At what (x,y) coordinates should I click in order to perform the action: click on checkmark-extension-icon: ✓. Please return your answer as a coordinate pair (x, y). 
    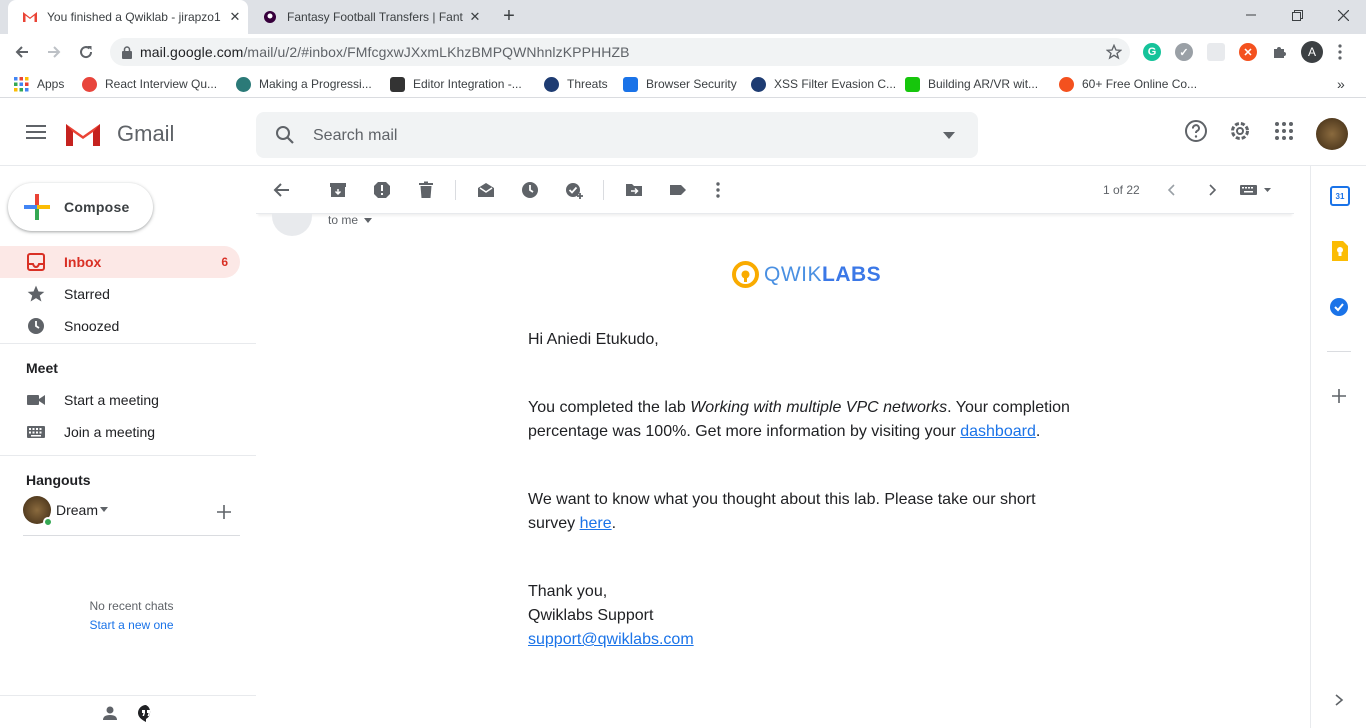
    Looking at the image, I should click on (1184, 52).